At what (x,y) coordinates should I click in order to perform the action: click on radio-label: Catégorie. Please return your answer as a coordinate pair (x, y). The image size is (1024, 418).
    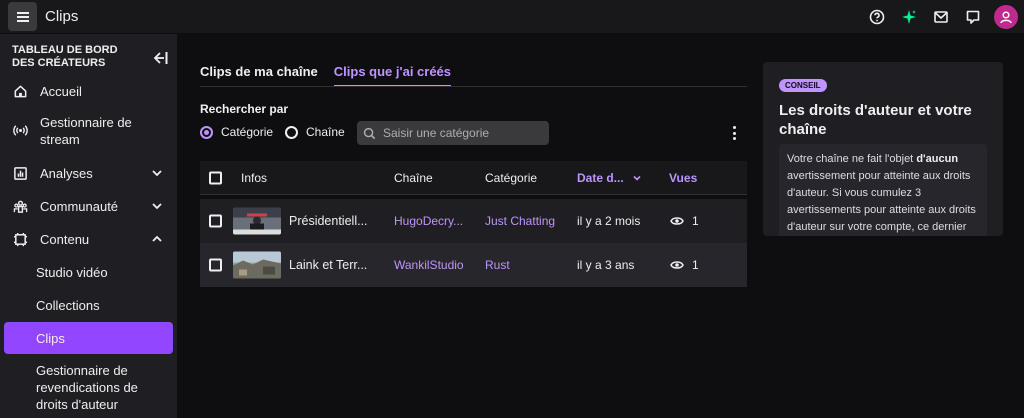
    Looking at the image, I should click on (247, 132).